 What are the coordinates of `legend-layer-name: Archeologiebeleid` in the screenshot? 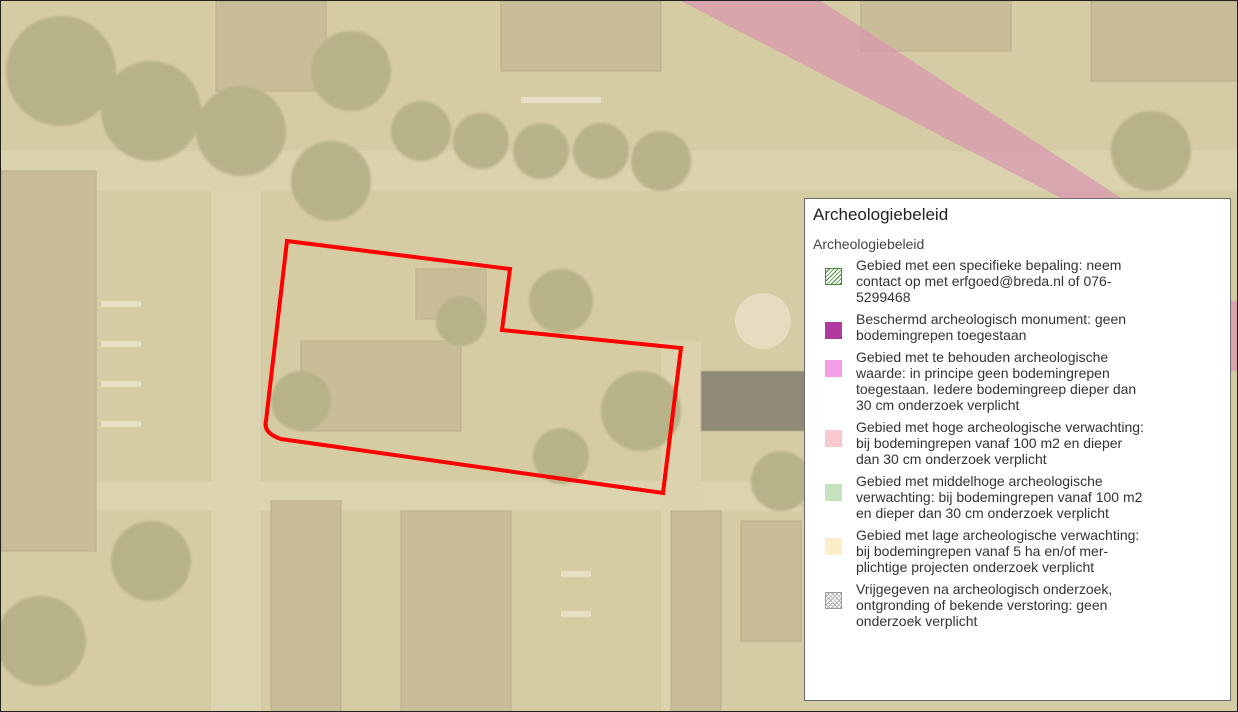 It's located at (869, 244).